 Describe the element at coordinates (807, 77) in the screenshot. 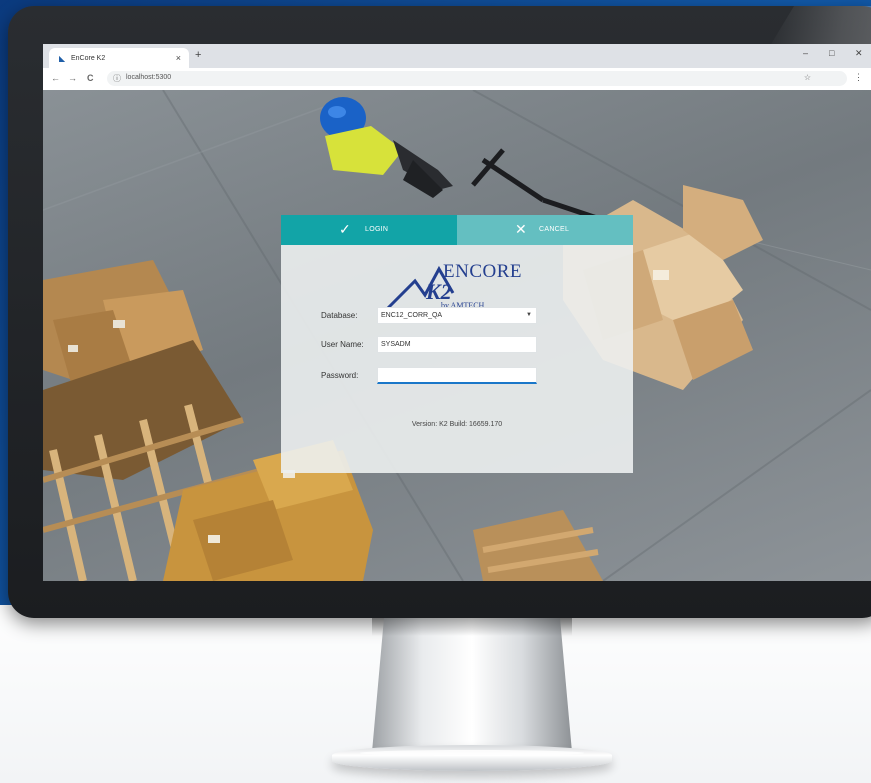

I see `star-icon: ☆` at that location.